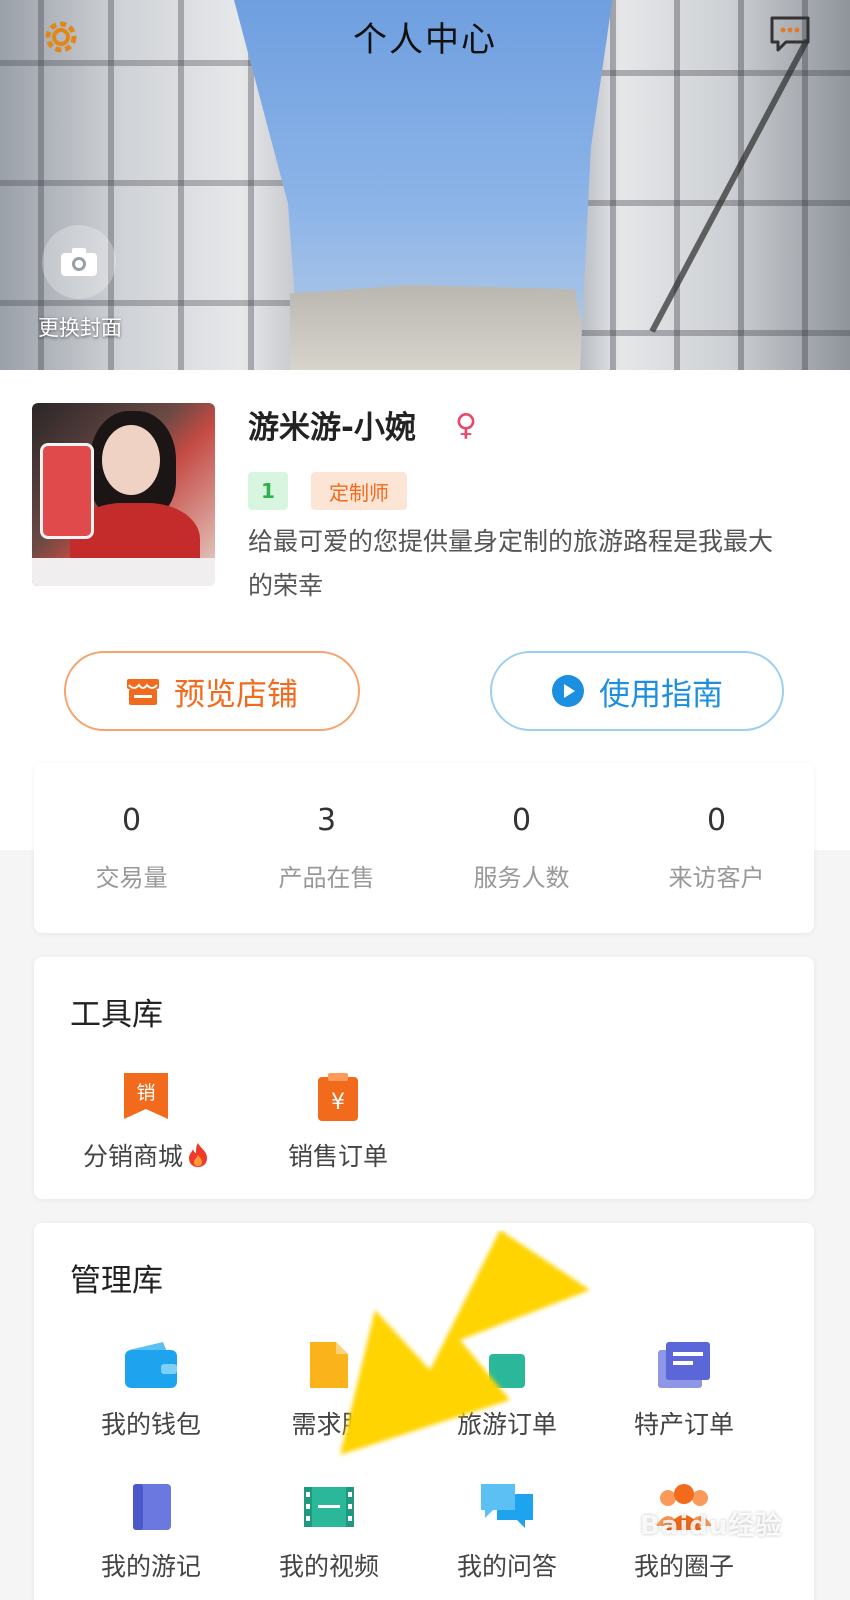  I want to click on item-label: 特产订单, so click(683, 1424).